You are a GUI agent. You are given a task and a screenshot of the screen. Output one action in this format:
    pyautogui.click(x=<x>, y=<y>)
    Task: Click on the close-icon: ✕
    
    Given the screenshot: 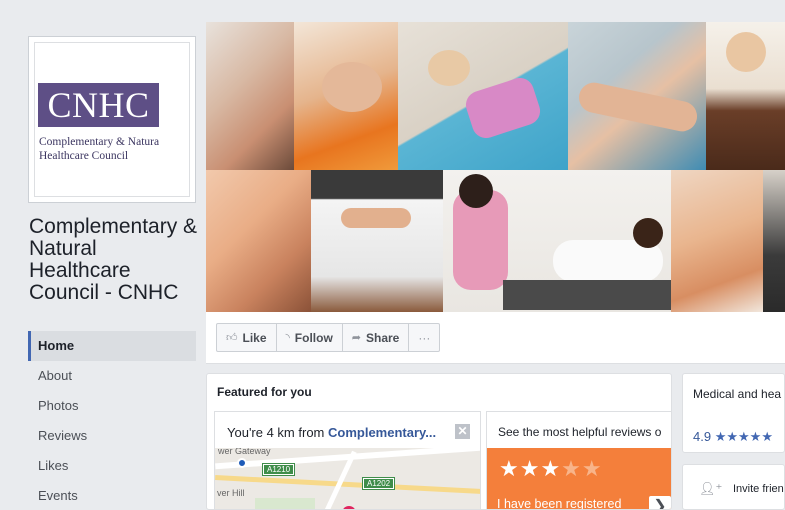 What is the action you would take?
    pyautogui.click(x=462, y=431)
    